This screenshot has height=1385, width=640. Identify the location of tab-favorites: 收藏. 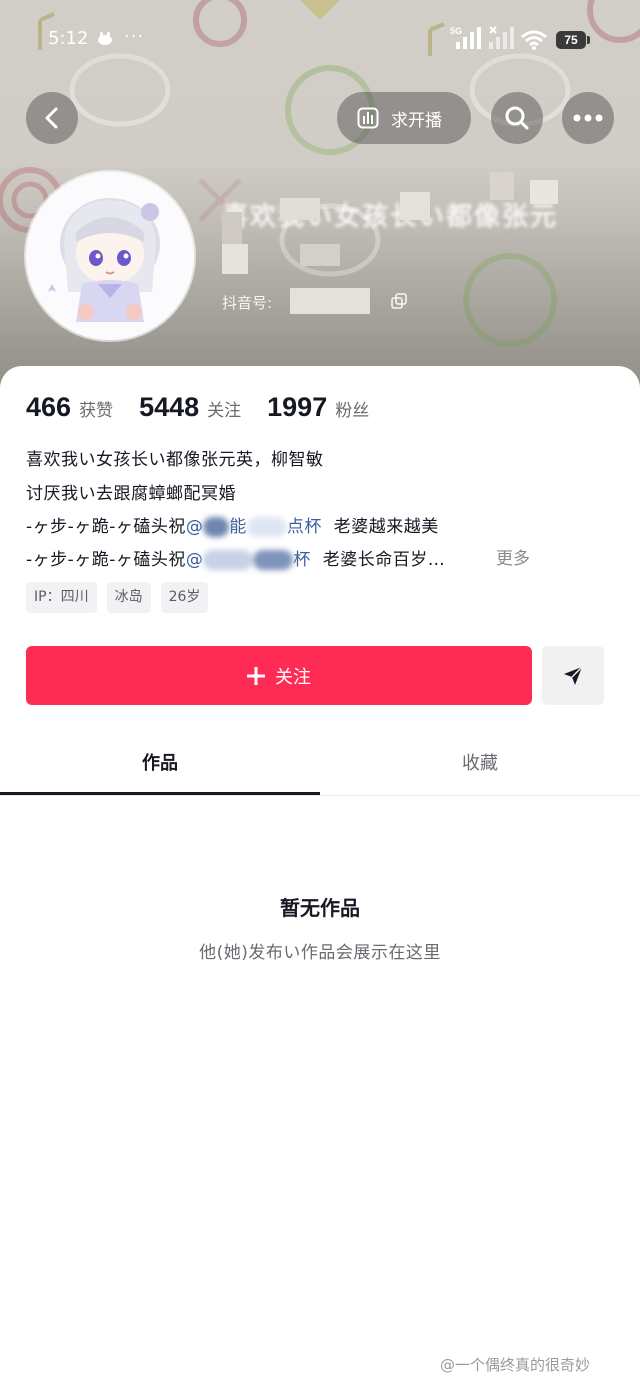
(480, 766).